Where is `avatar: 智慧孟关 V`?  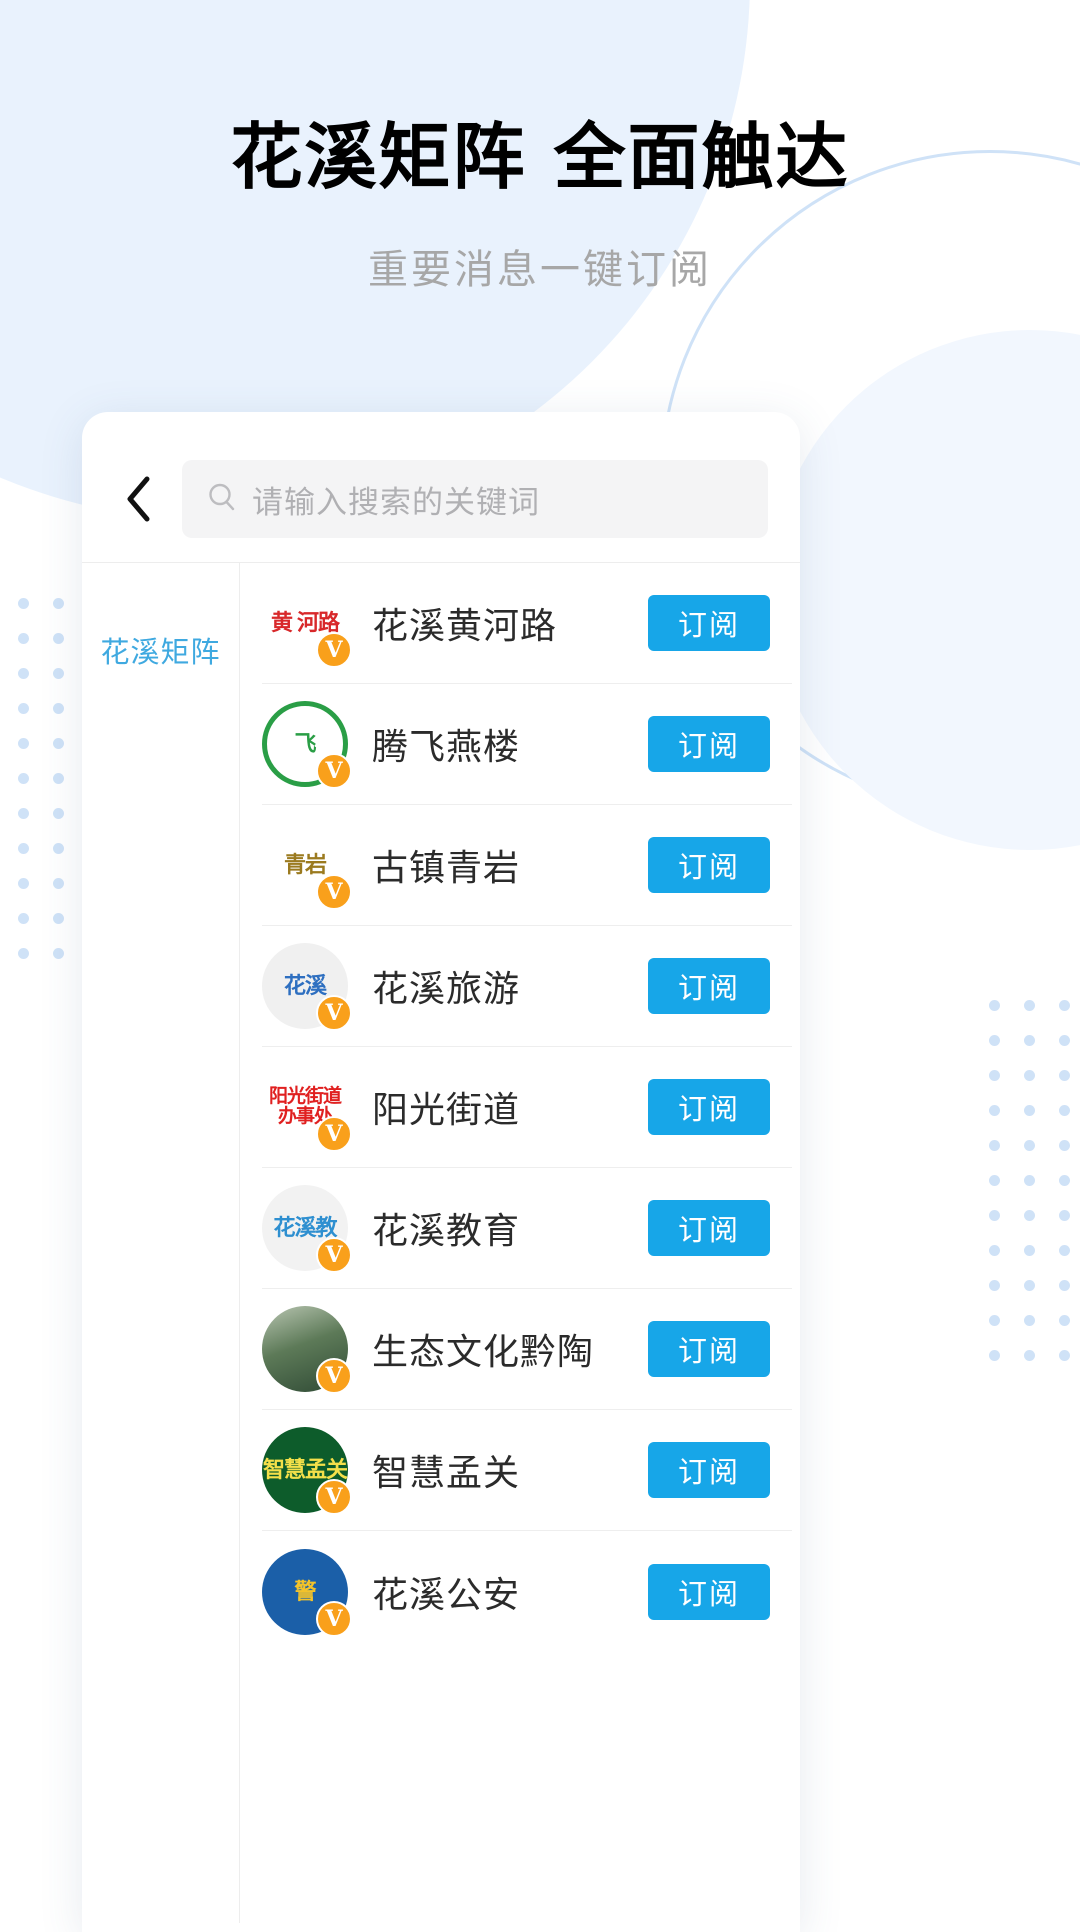
avatar: 智慧孟关 V is located at coordinates (307, 1471).